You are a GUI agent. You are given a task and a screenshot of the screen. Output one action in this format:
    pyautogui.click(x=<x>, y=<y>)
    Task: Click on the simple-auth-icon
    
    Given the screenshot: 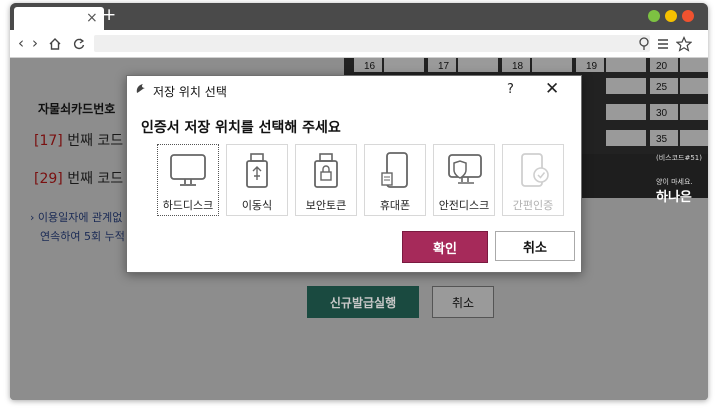 What is the action you would take?
    pyautogui.click(x=535, y=170)
    